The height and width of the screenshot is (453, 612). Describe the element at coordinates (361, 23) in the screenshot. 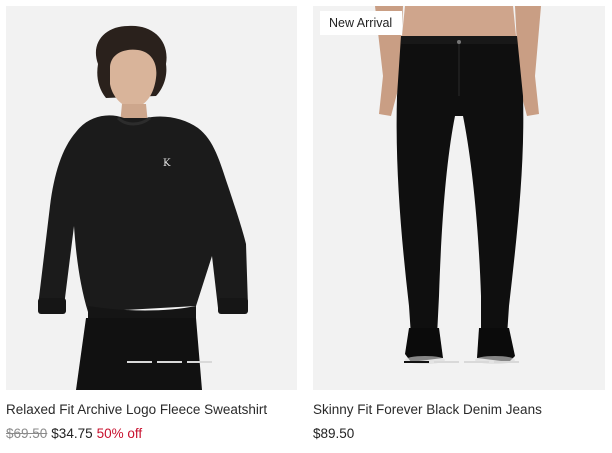

I see `new-arrival-badge: New Arrival` at that location.